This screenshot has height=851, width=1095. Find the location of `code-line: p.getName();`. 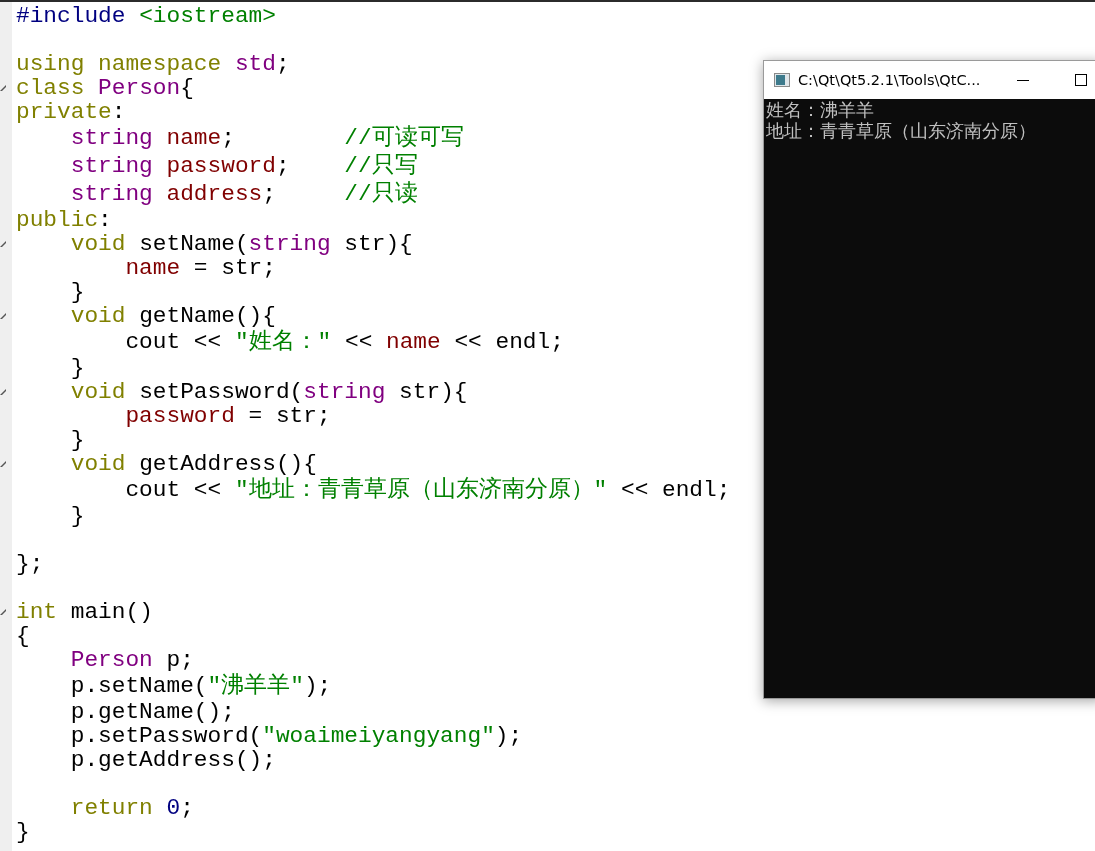

code-line: p.getName(); is located at coordinates (152, 712).